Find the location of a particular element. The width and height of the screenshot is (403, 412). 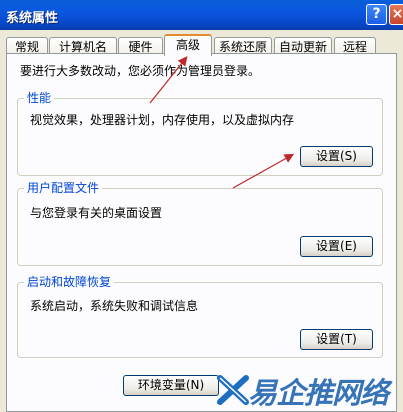

watermark-x-icon is located at coordinates (233, 390).